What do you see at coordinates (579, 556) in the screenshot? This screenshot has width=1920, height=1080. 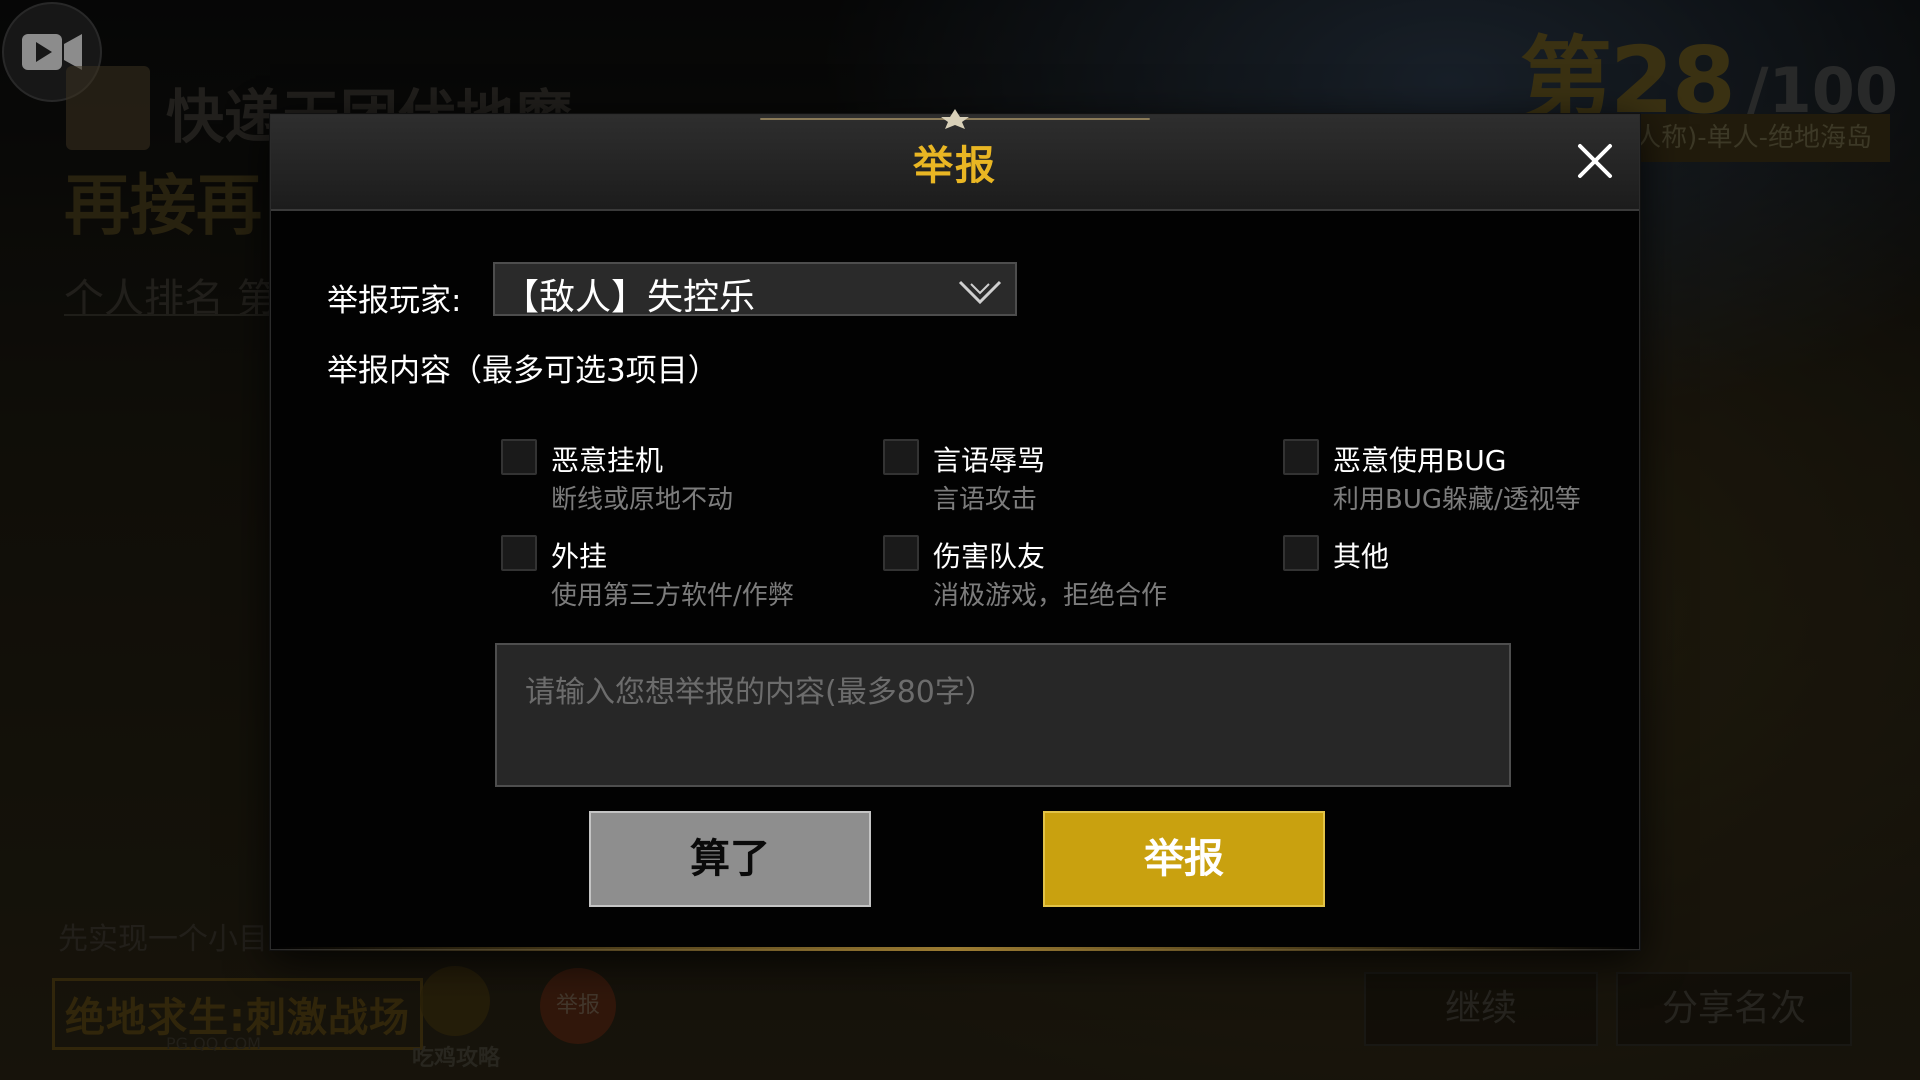 I see `option-title: 外挂` at bounding box center [579, 556].